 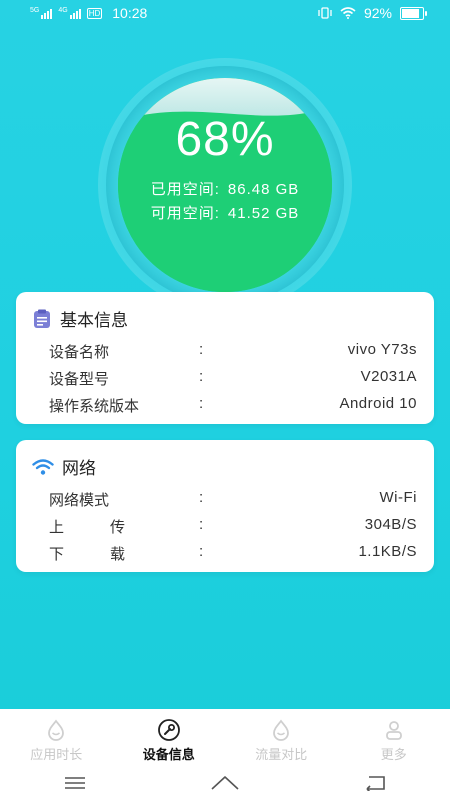 What do you see at coordinates (63, 10) in the screenshot?
I see `sim2-label: 4G` at bounding box center [63, 10].